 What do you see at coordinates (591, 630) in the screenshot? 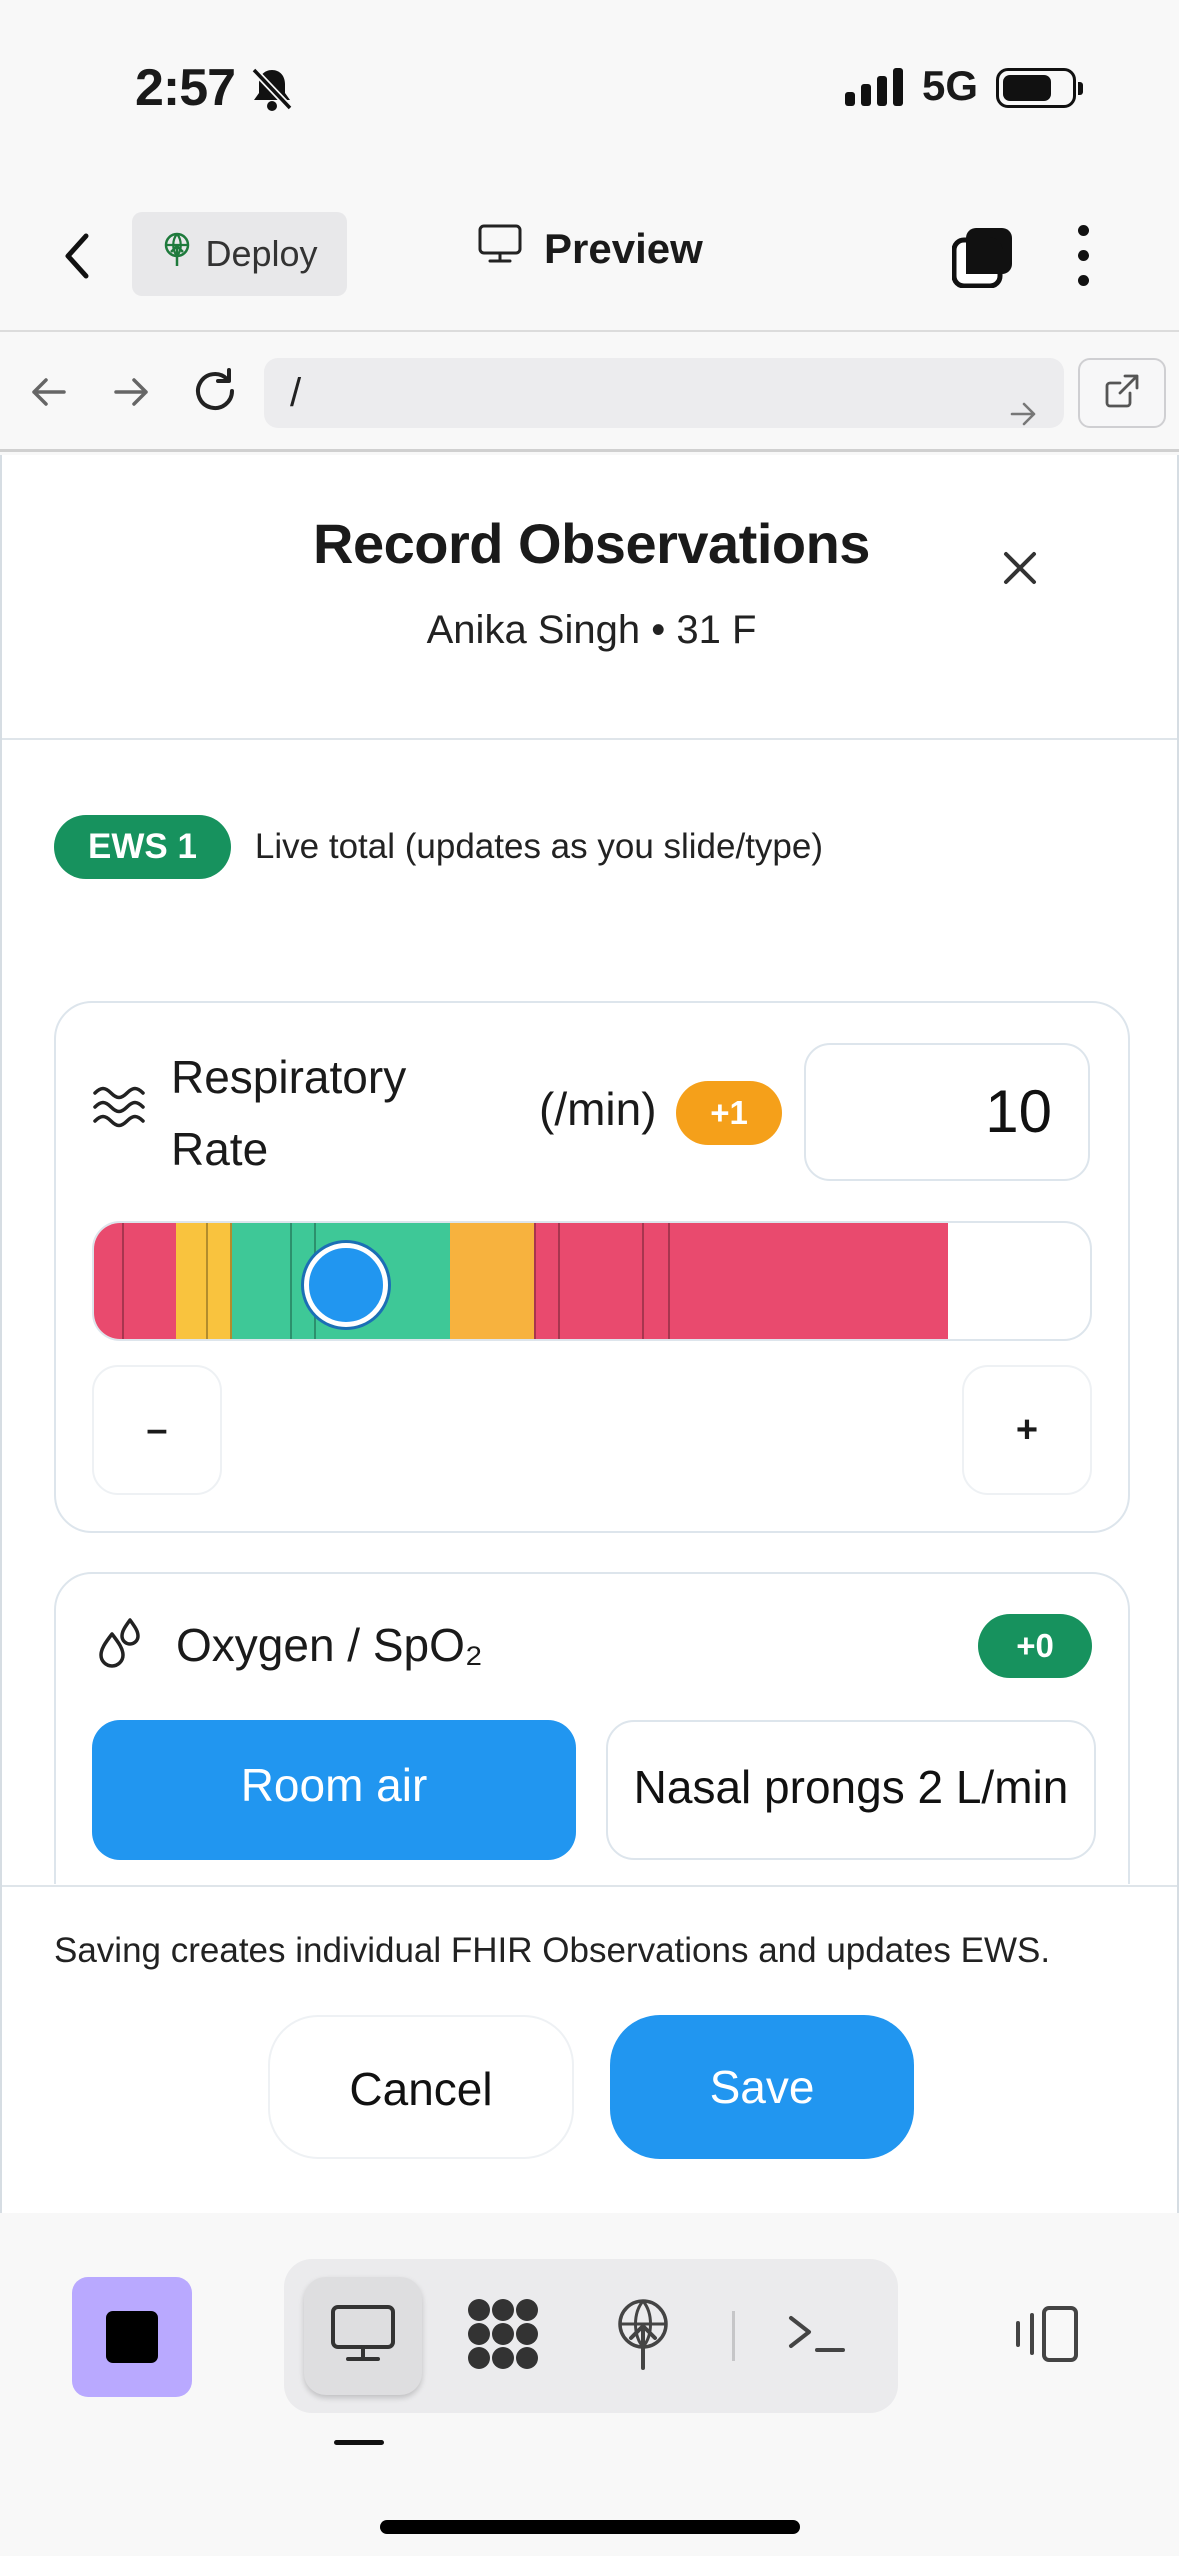
I see `patient-summary: Anika Singh • 31 F` at bounding box center [591, 630].